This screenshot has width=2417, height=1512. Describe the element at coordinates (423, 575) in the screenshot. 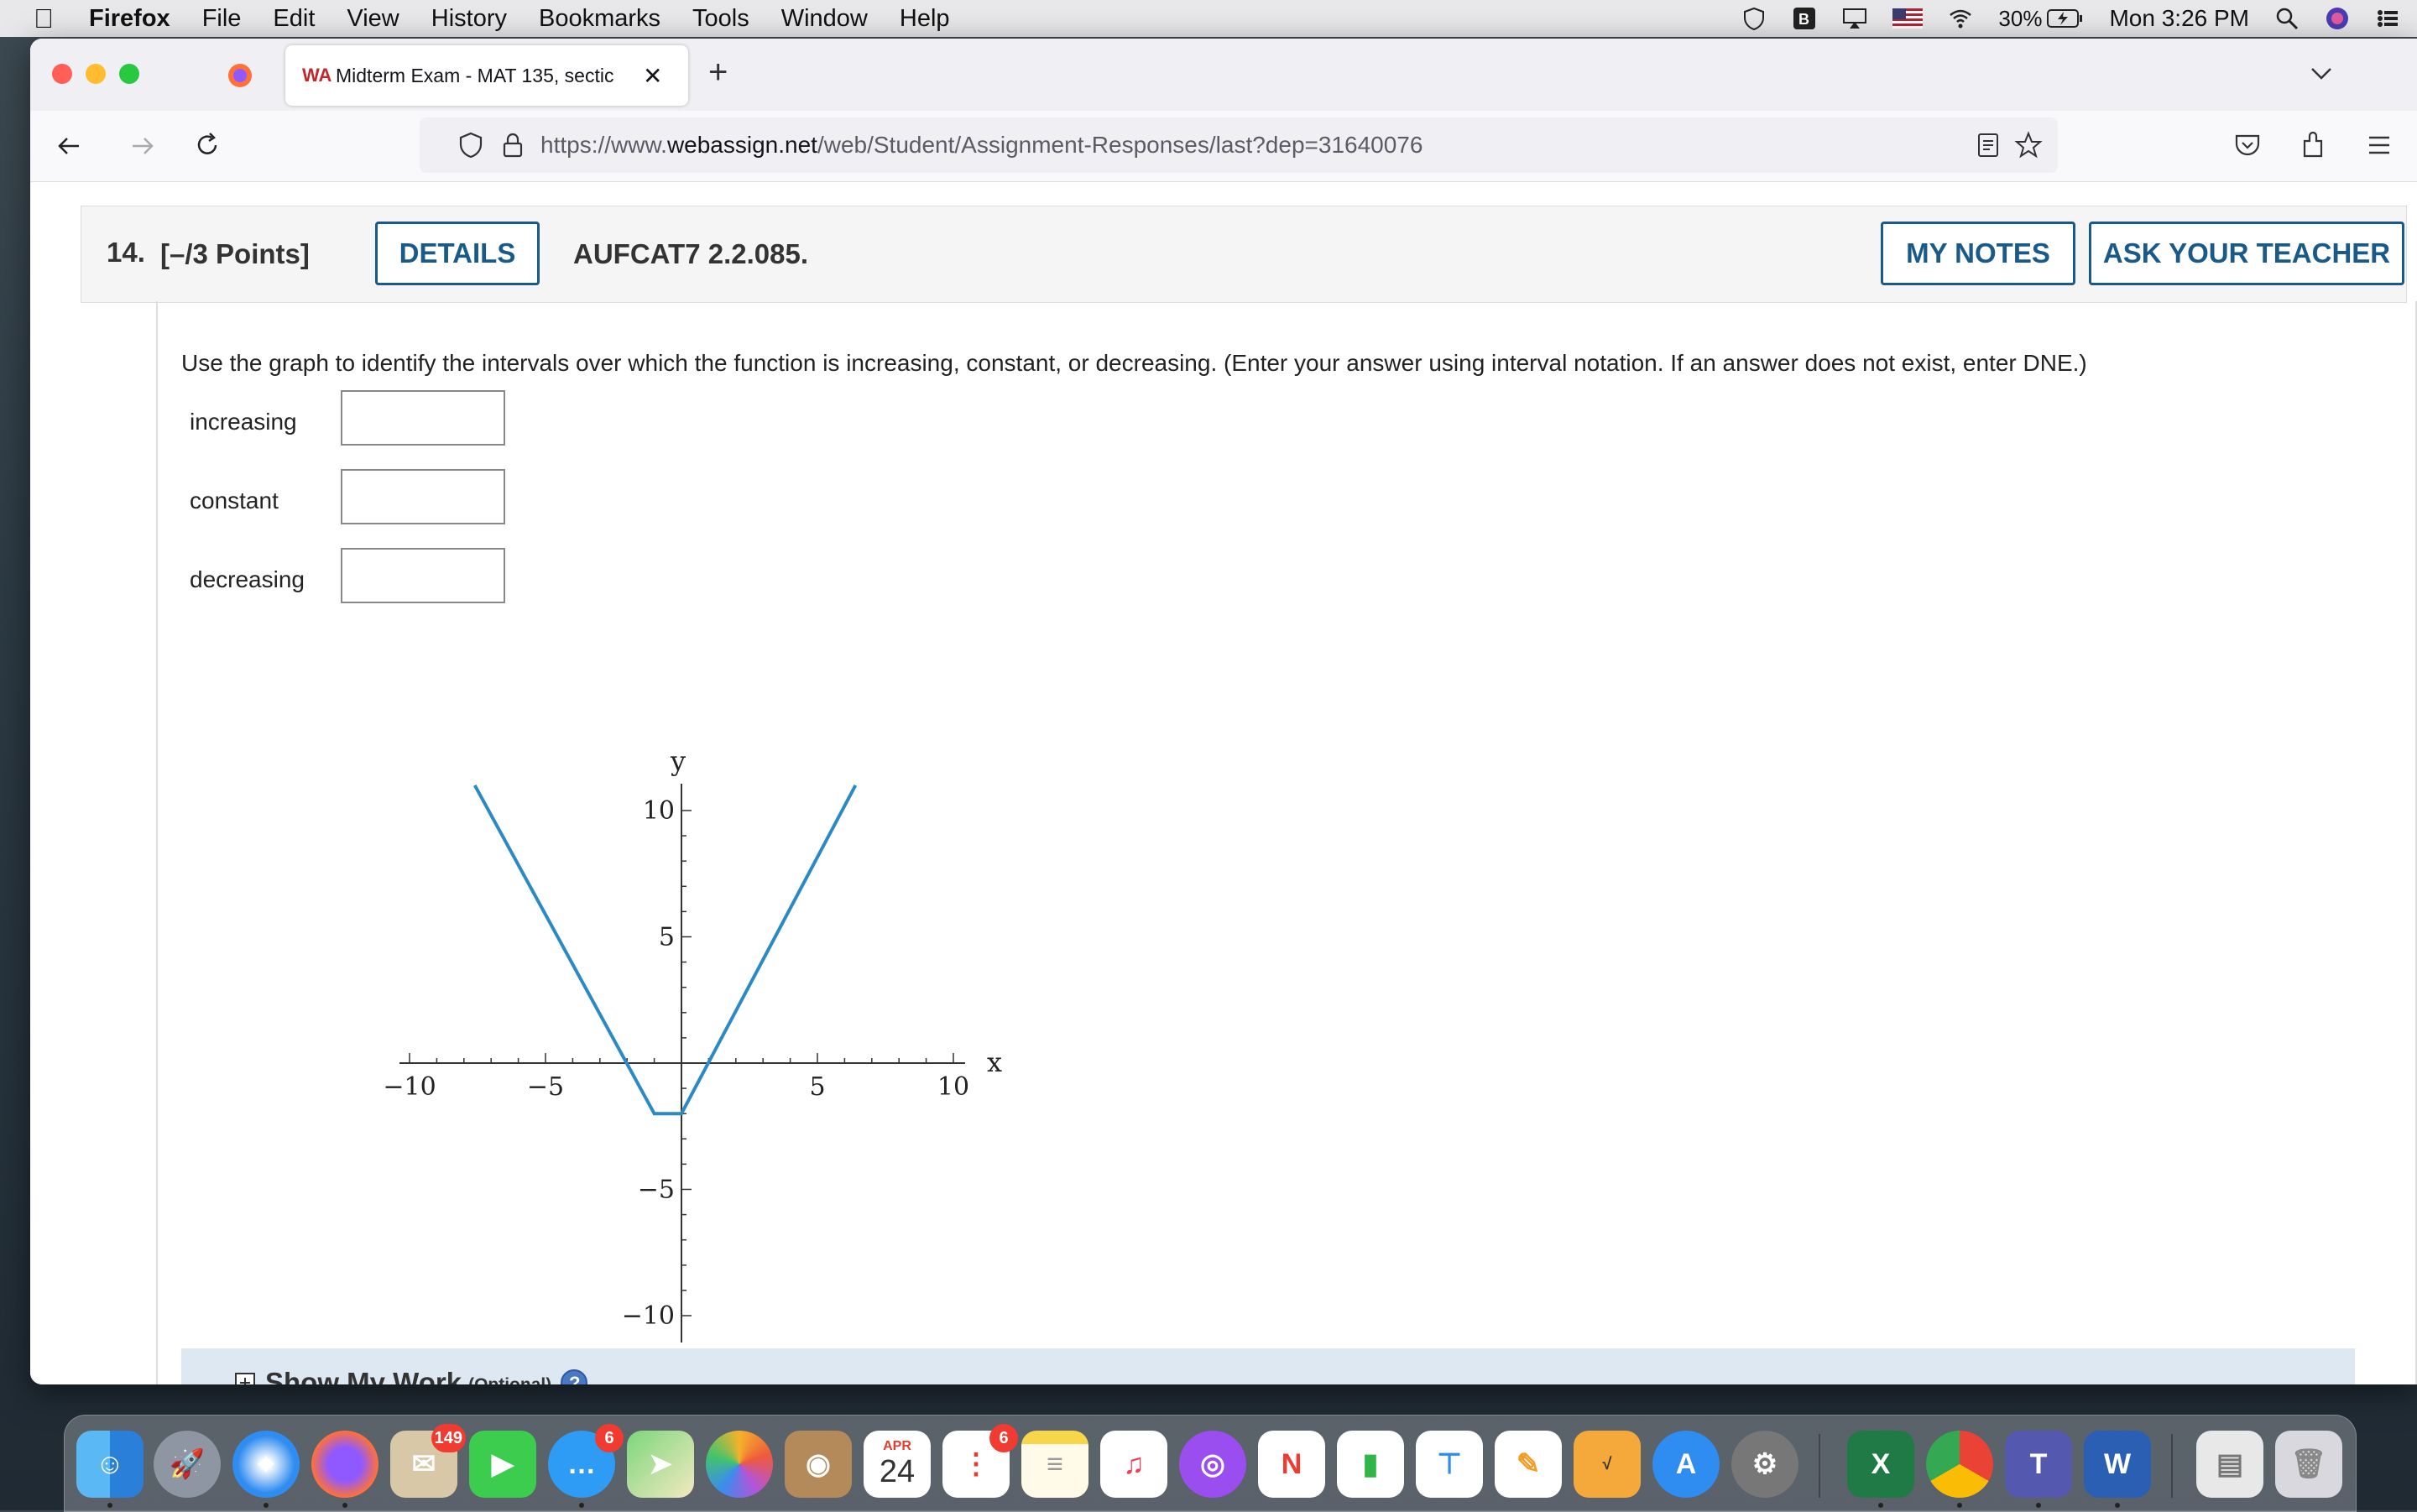

I see `decreasing-input` at that location.